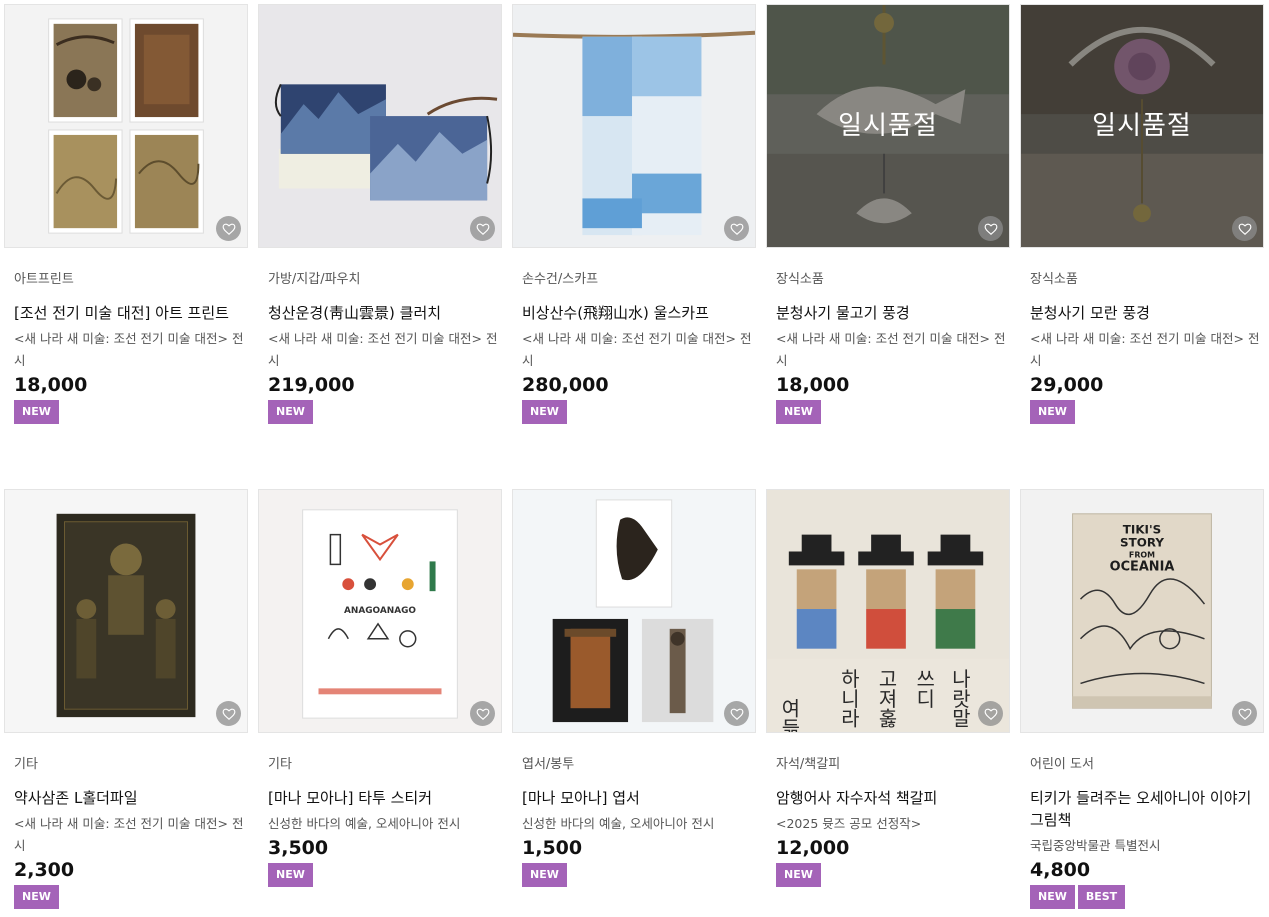 This screenshot has width=1269, height=917. I want to click on product-name: 약사삼존 L홀더파일, so click(126, 798).